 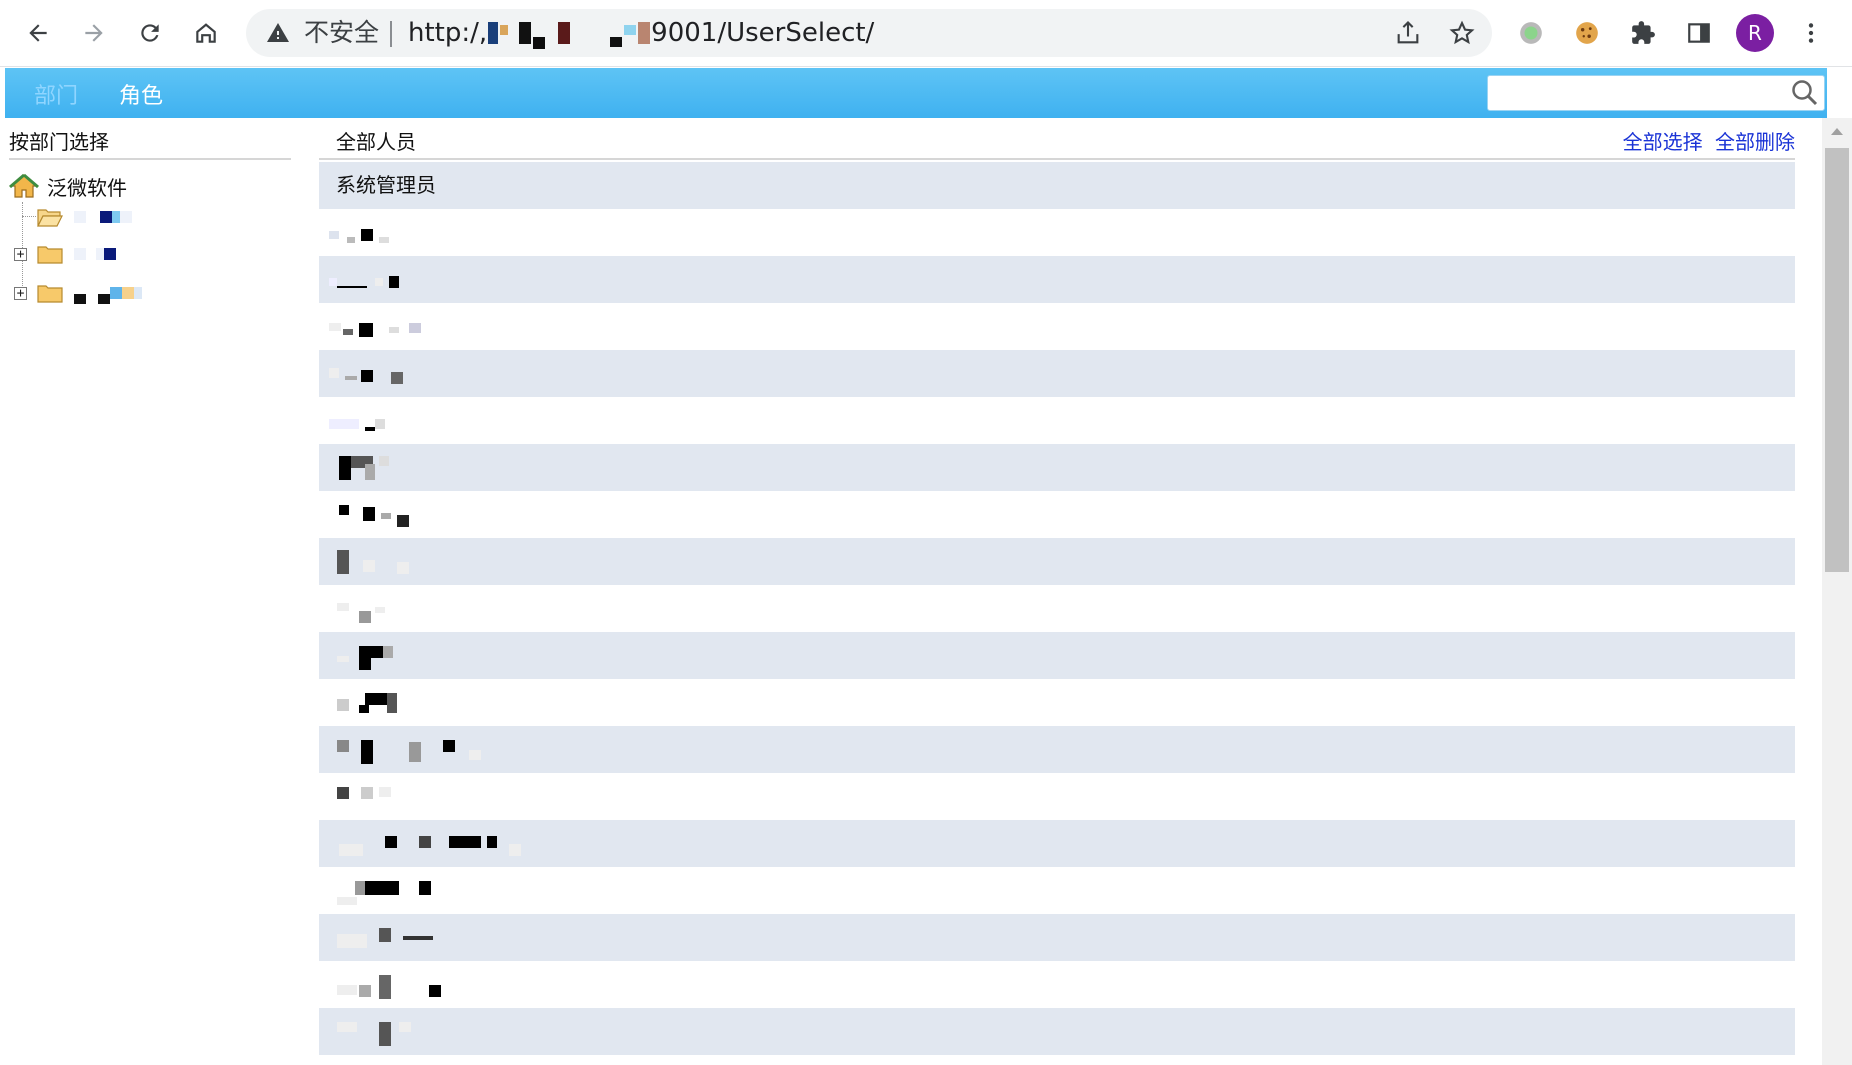 I want to click on user-list-header: 全部人员 全部选择 全部删除, so click(x=1057, y=144).